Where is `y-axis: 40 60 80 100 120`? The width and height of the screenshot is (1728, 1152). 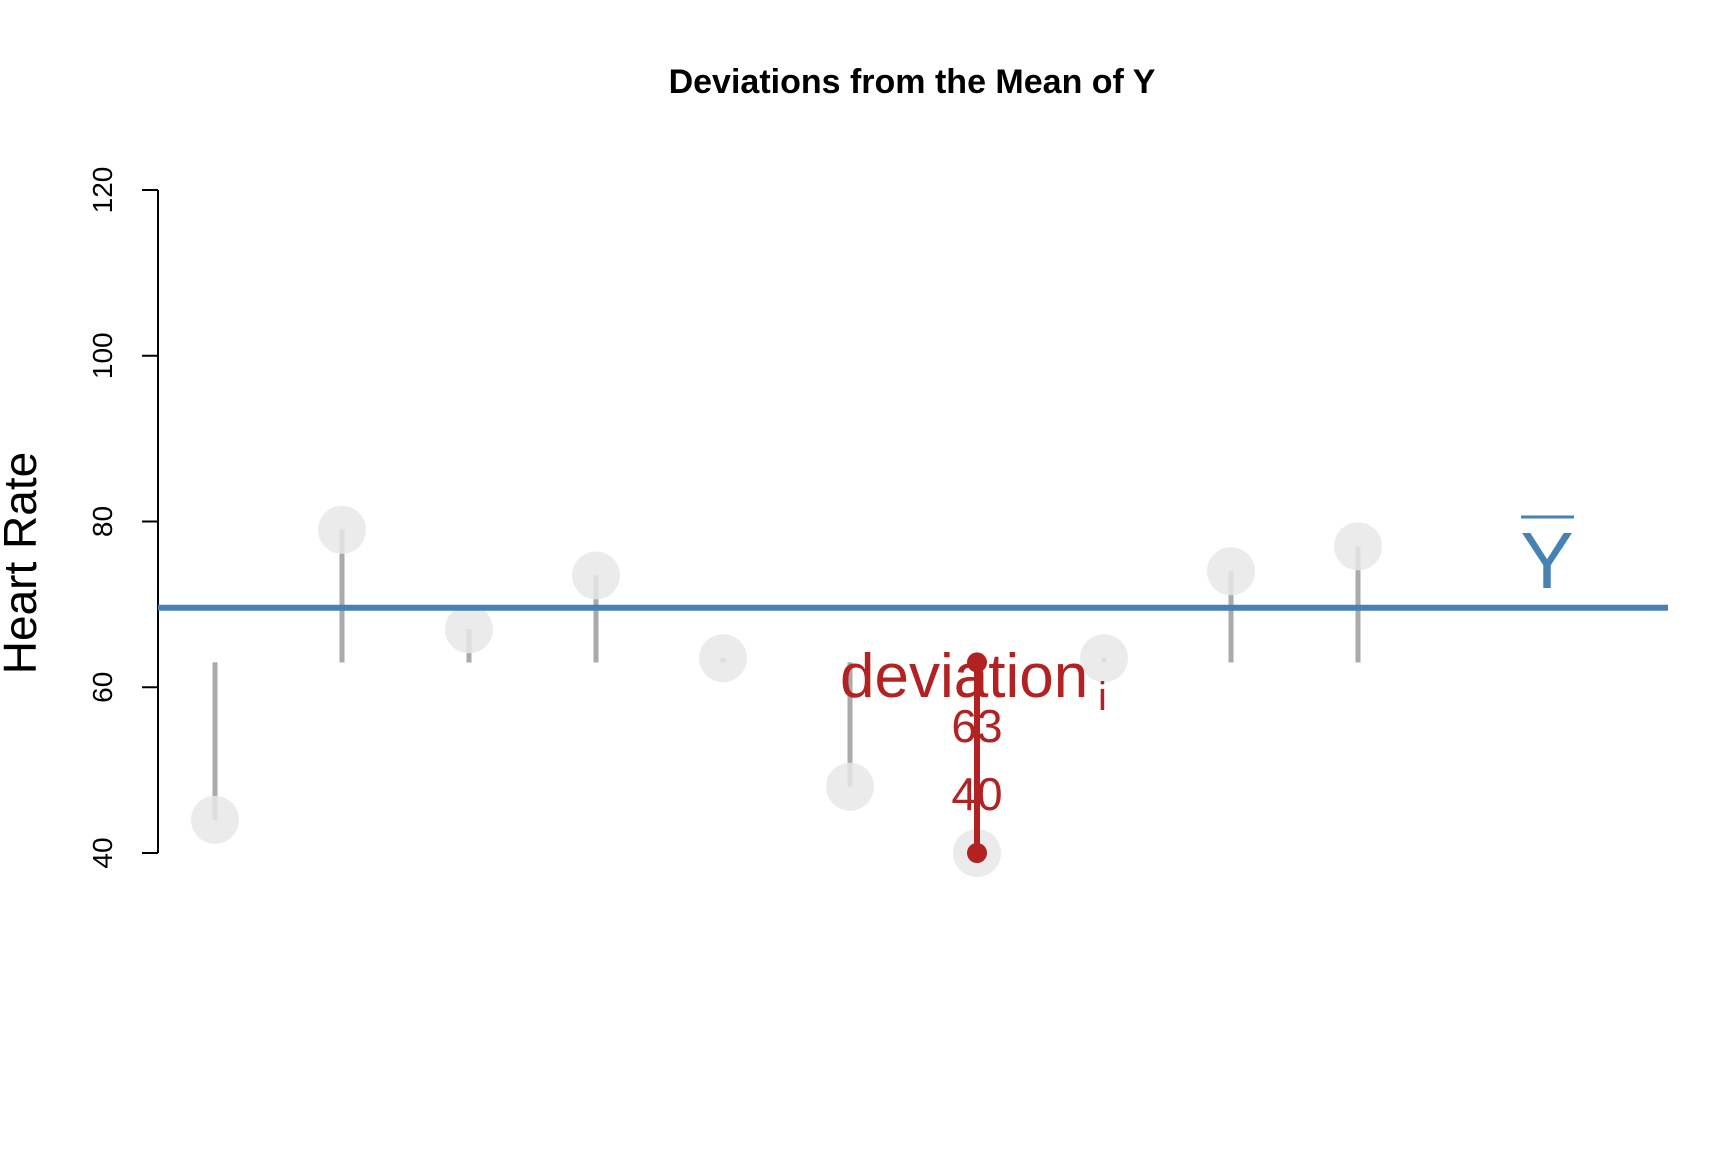 y-axis: 40 60 80 100 120 is located at coordinates (123, 518).